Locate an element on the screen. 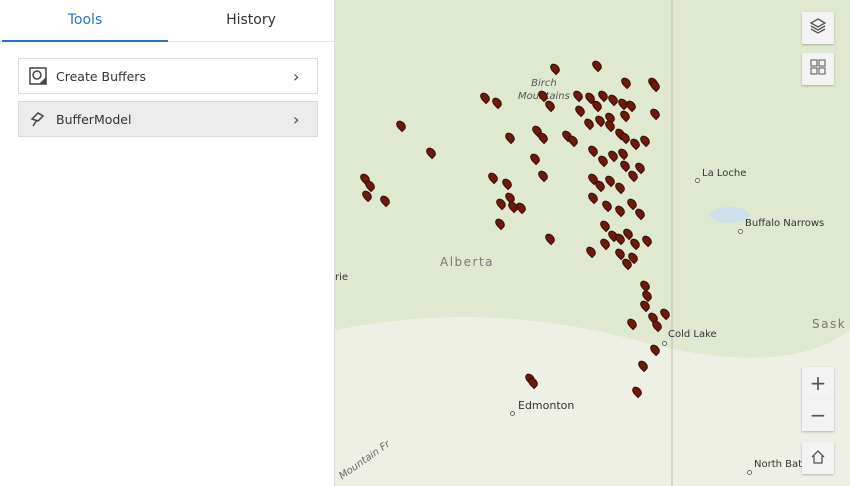 The height and width of the screenshot is (486, 850). map-label-buffalo-narrows: Buffalo Narrows is located at coordinates (785, 223).